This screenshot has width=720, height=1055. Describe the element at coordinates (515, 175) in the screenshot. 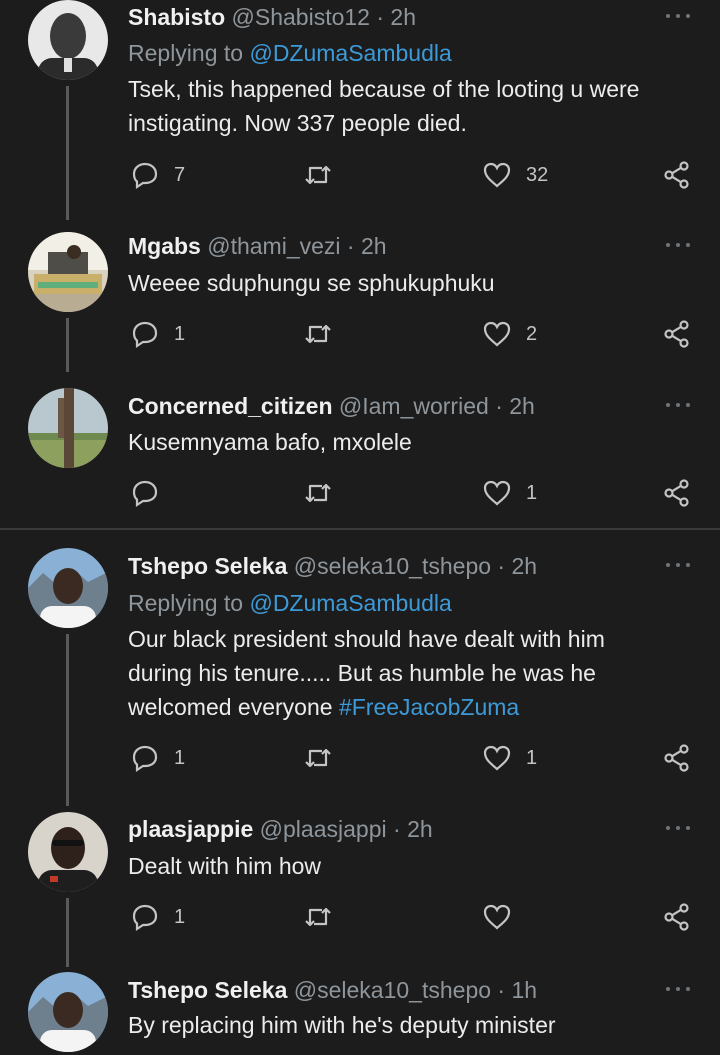

I see `like-button: 32` at that location.